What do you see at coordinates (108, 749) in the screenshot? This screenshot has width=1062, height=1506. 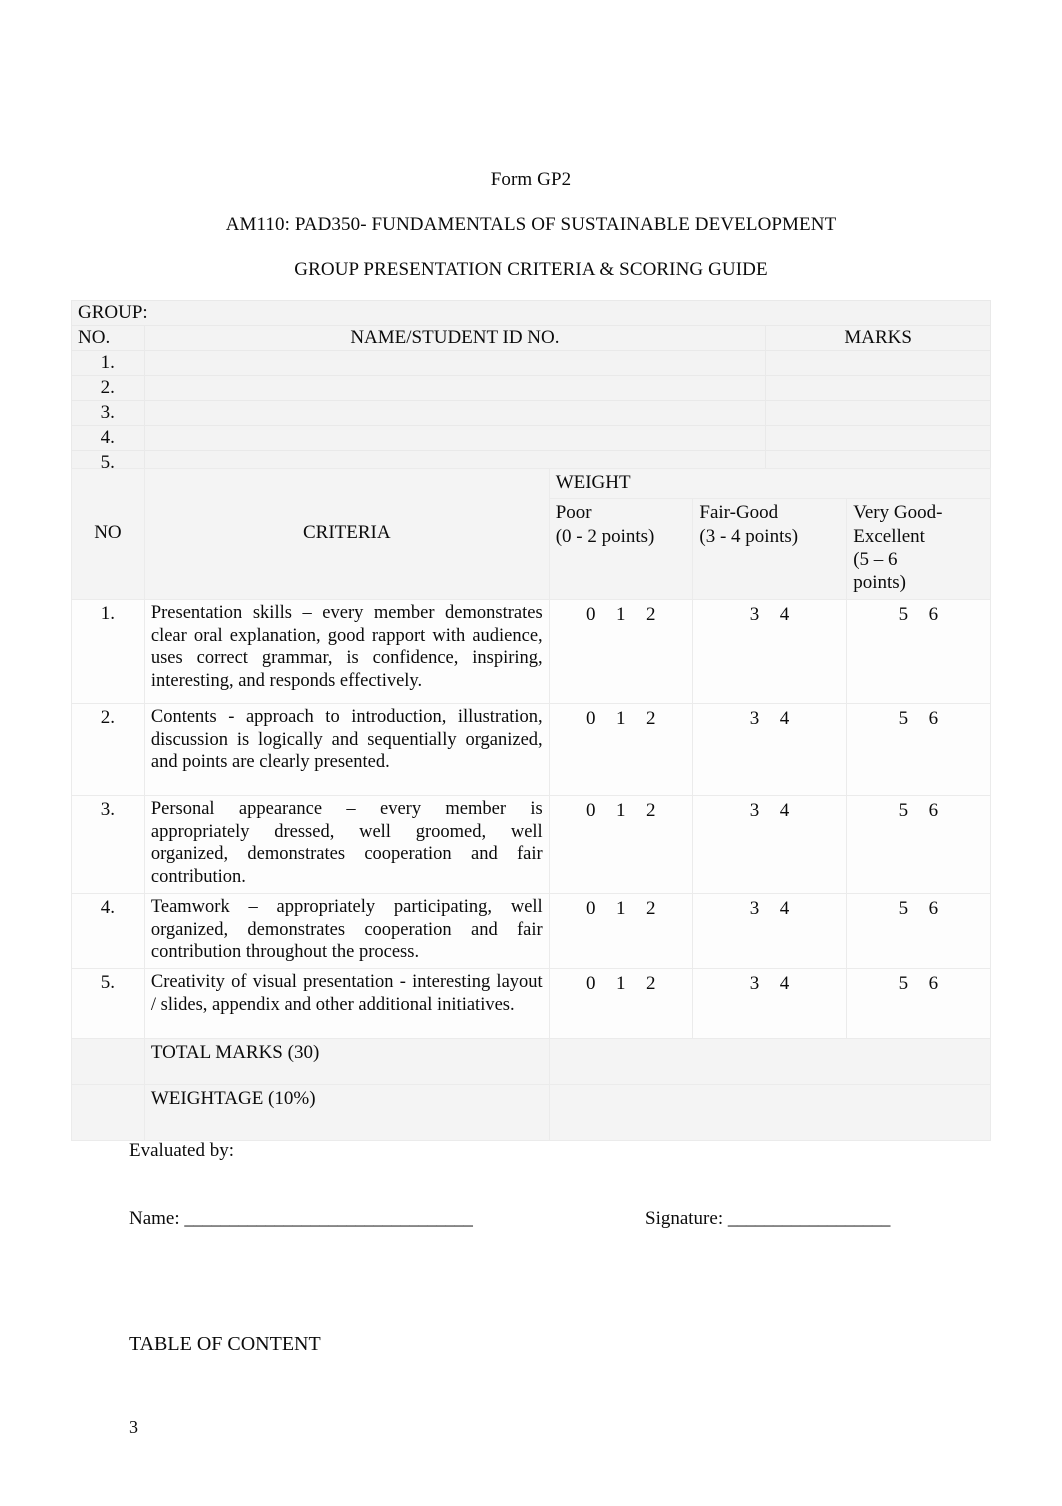 I see `rubric-row-no: 2.` at bounding box center [108, 749].